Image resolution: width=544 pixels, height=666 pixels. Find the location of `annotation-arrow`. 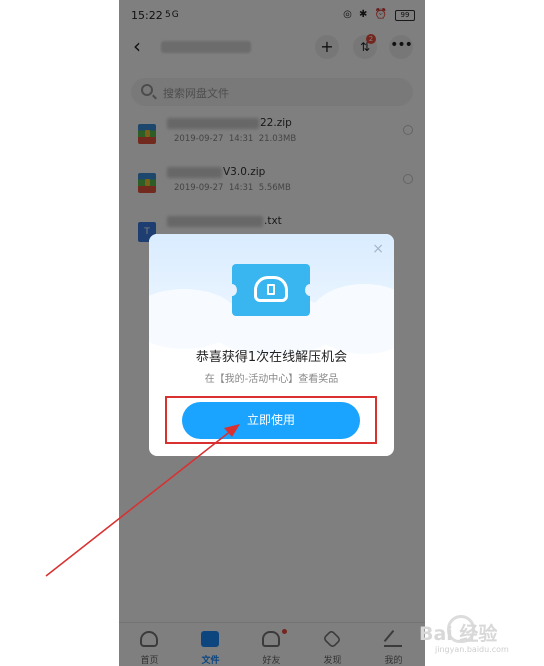

annotation-arrow is located at coordinates (142, 500).